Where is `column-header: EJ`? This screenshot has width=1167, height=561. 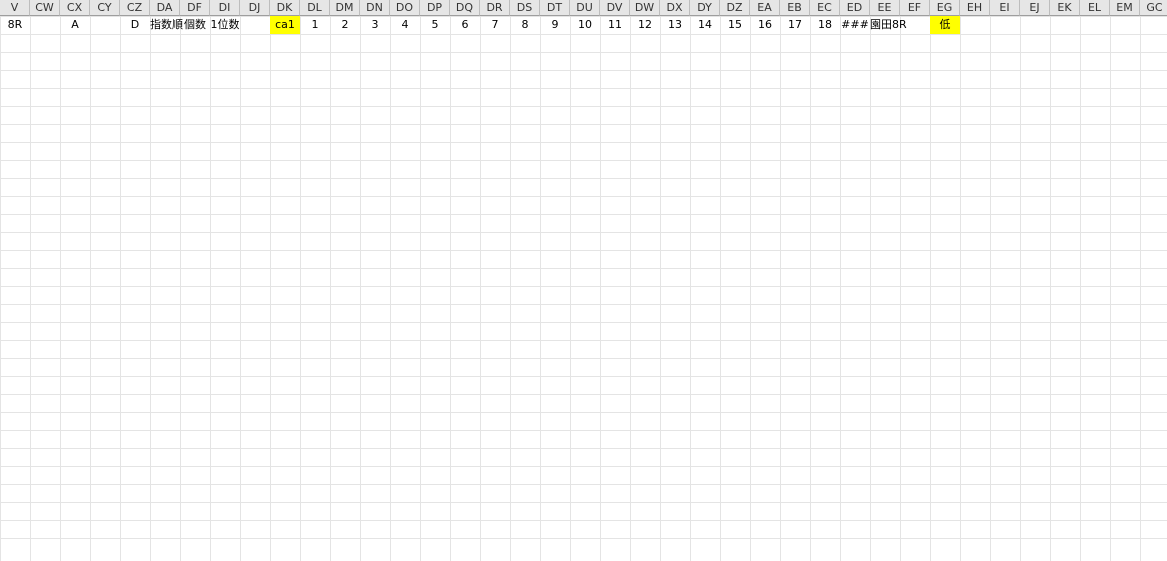
column-header: EJ is located at coordinates (1035, 8).